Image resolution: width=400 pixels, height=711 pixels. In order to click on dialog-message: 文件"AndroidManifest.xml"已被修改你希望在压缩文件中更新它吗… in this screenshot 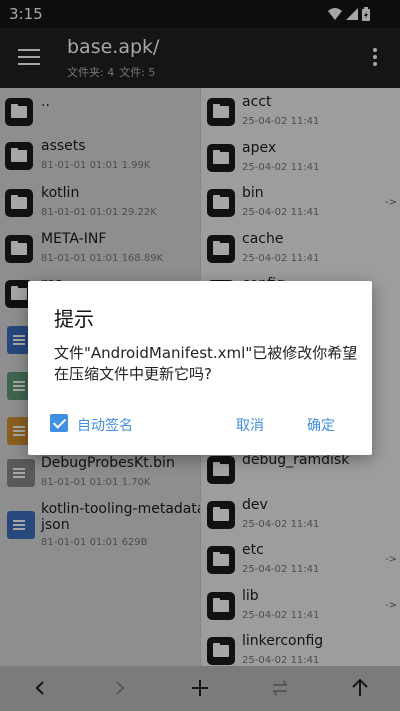, I will do `click(206, 363)`.